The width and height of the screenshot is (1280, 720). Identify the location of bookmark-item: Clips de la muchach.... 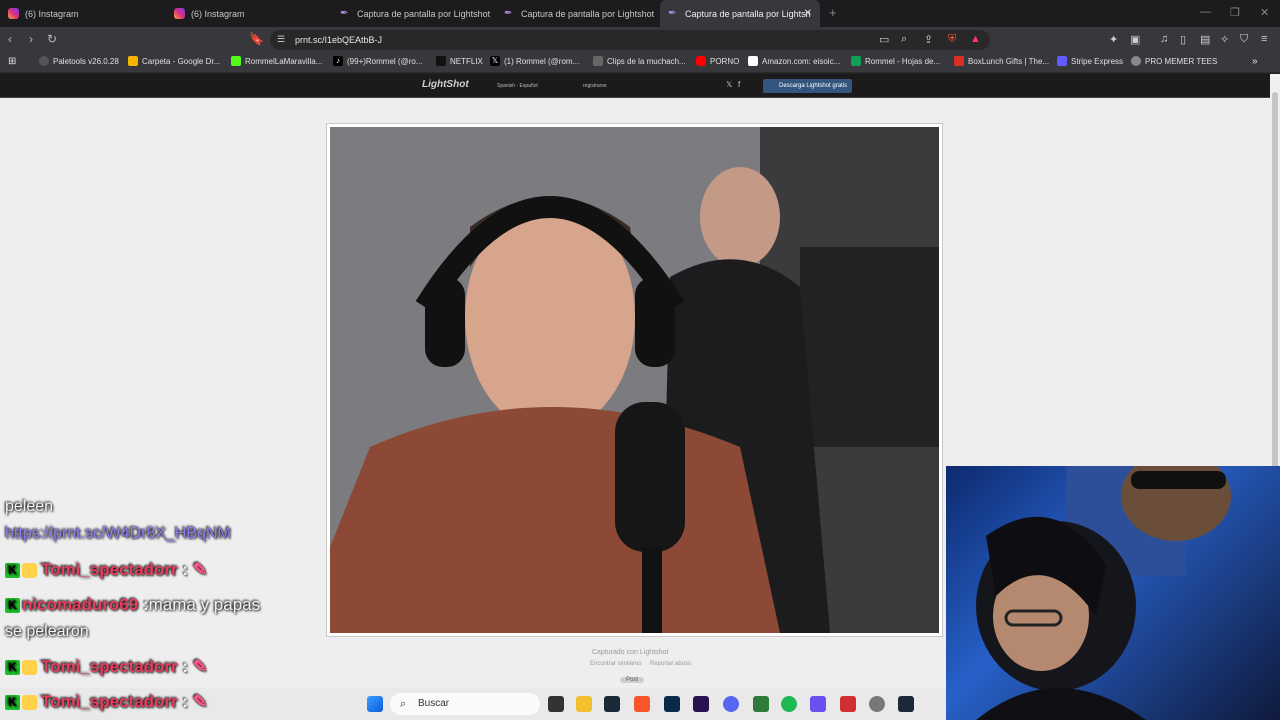
(639, 61).